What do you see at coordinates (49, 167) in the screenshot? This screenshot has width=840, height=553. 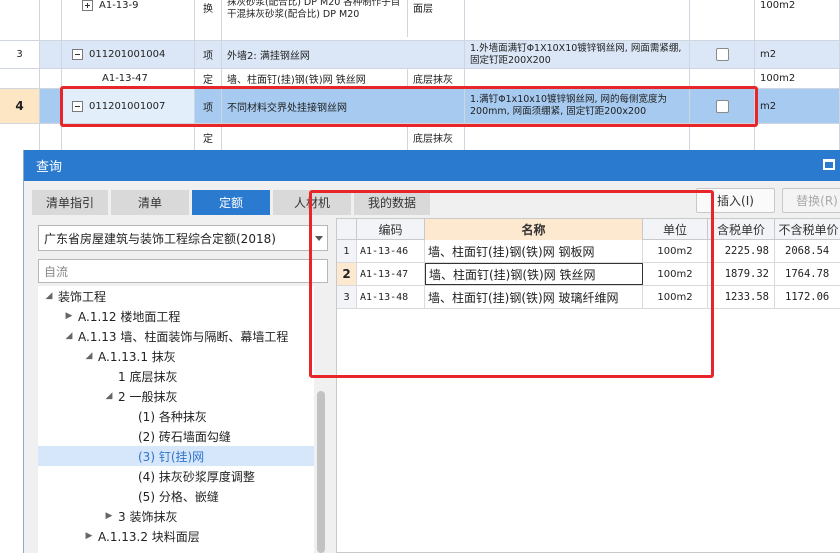 I see `dialog-title: 查询` at bounding box center [49, 167].